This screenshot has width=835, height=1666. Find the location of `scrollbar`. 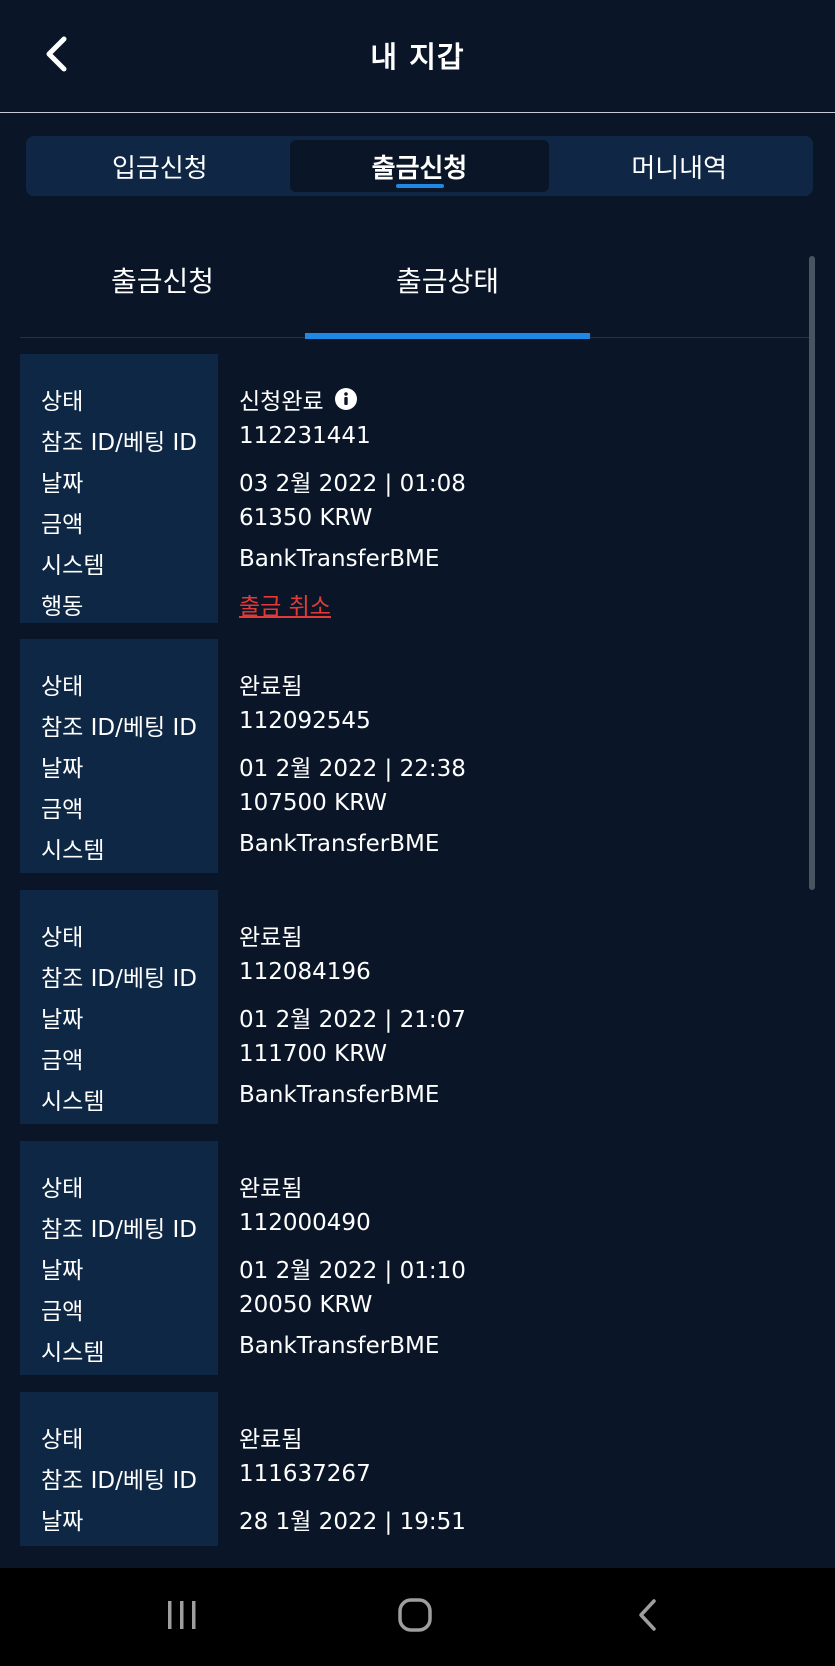

scrollbar is located at coordinates (812, 573).